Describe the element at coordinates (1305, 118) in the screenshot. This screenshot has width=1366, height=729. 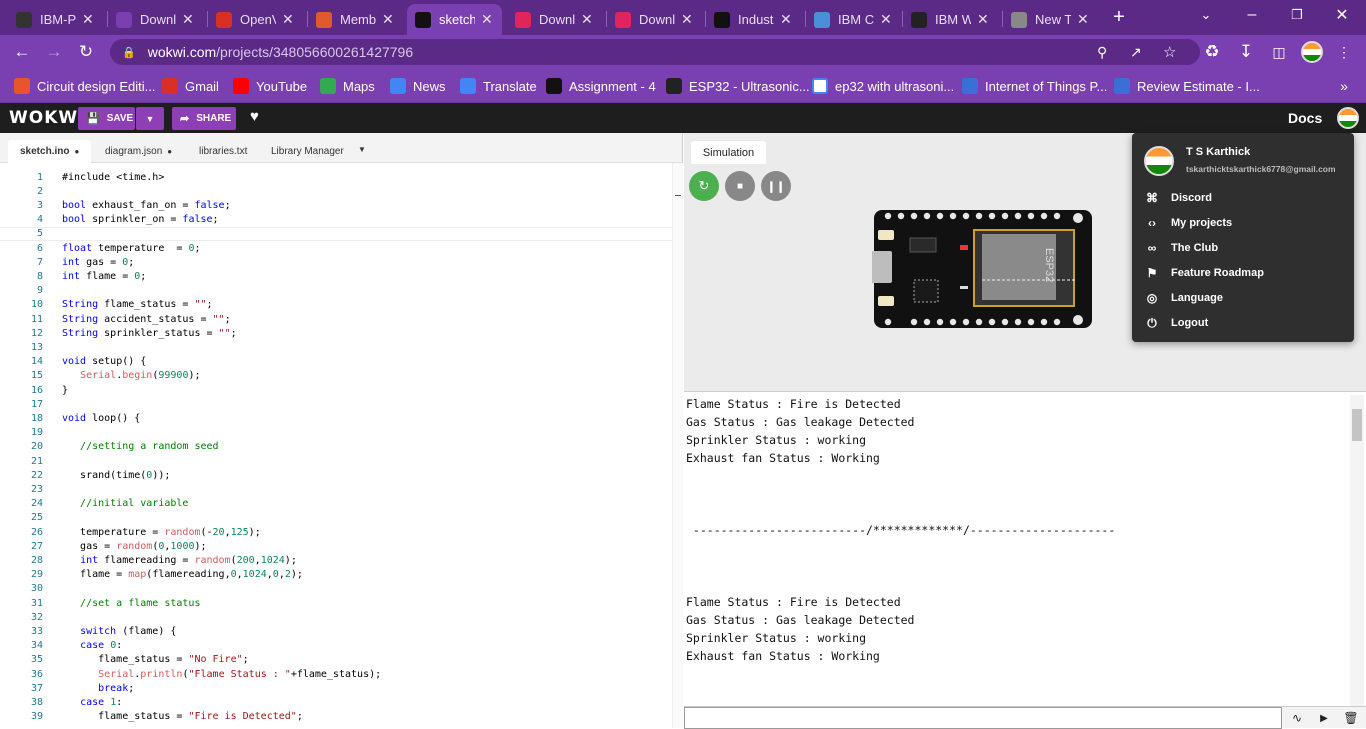
I see `docs-link: Docs` at that location.